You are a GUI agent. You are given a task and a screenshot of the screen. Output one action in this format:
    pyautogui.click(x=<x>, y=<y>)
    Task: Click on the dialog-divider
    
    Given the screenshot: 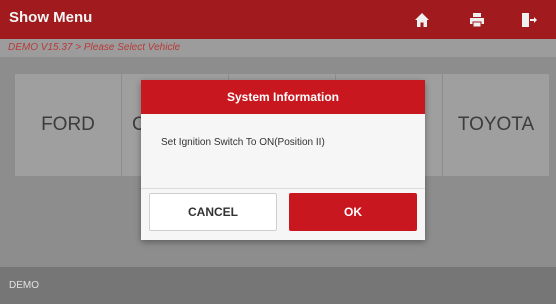 What is the action you would take?
    pyautogui.click(x=283, y=188)
    